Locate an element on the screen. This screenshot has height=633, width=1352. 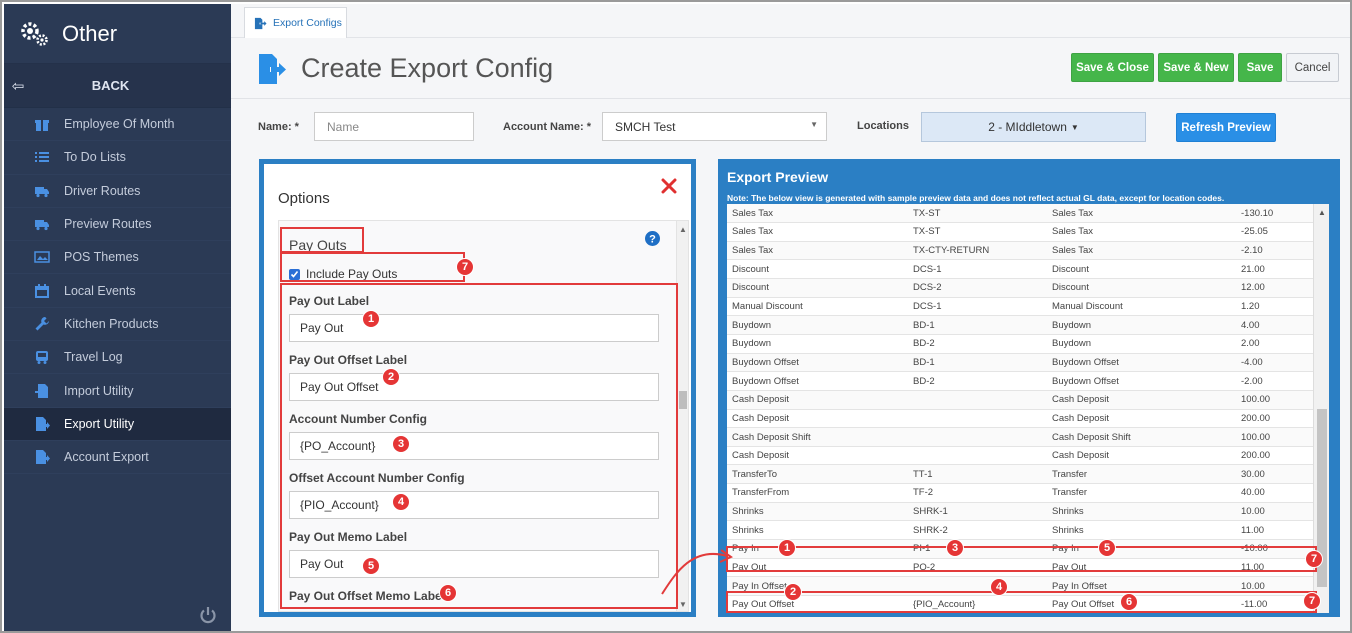
save-new-button: Save & New is located at coordinates (1196, 67).